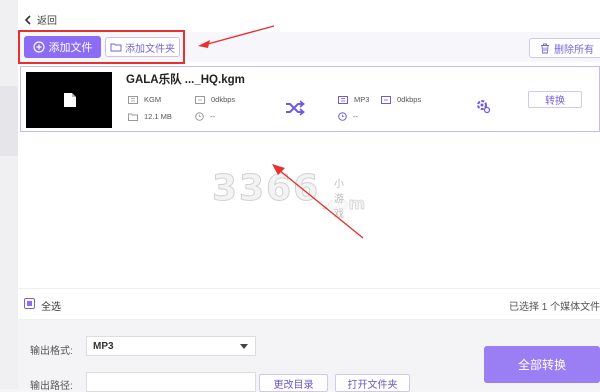 This screenshot has width=600, height=392. Describe the element at coordinates (318, 201) in the screenshot. I see `annotation-arrow-filelist` at that location.